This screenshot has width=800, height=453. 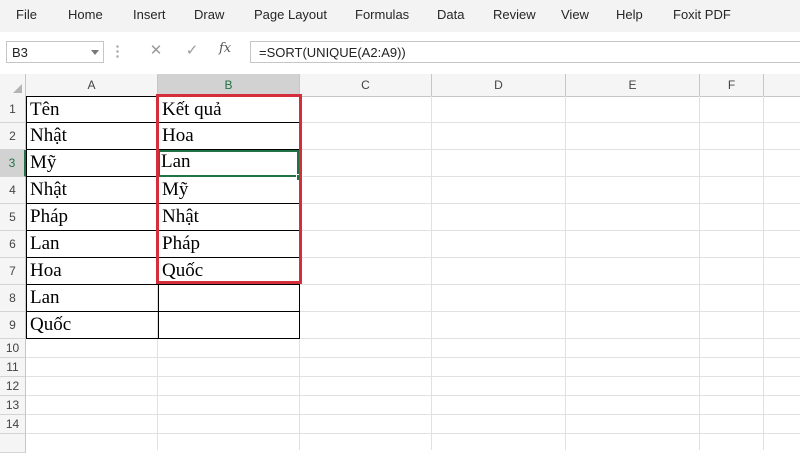 What do you see at coordinates (192, 50) in the screenshot?
I see `enter-check-icon: ✓` at bounding box center [192, 50].